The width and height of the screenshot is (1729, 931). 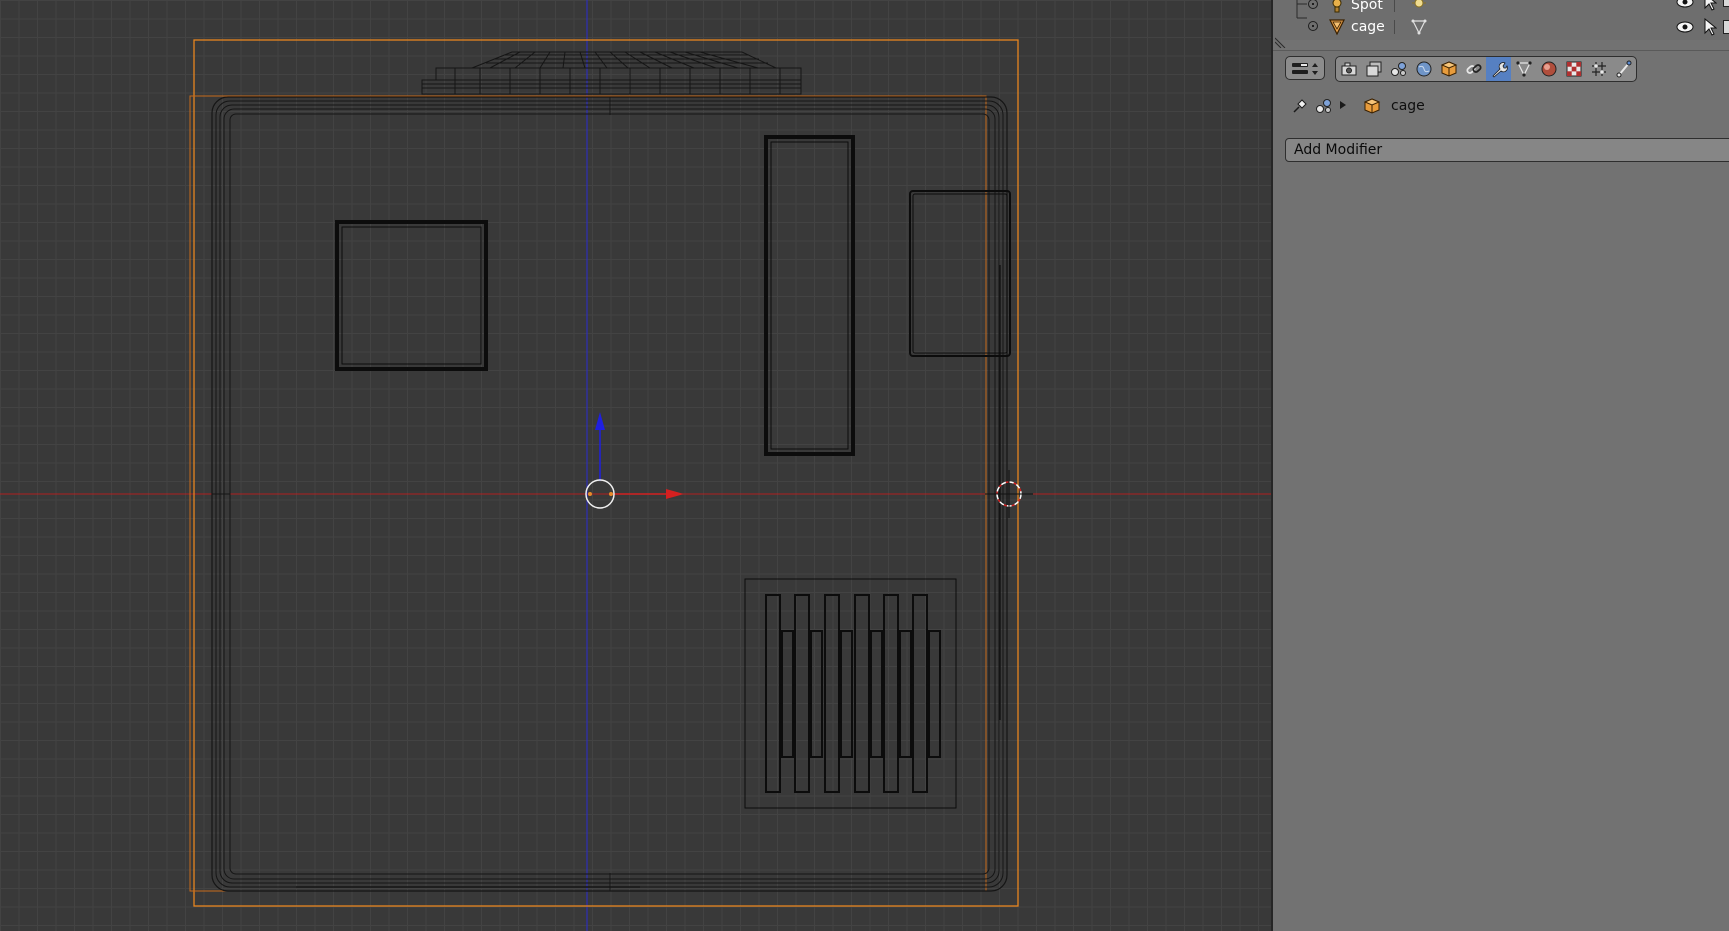 What do you see at coordinates (1009, 494) in the screenshot?
I see `3d-cursor` at bounding box center [1009, 494].